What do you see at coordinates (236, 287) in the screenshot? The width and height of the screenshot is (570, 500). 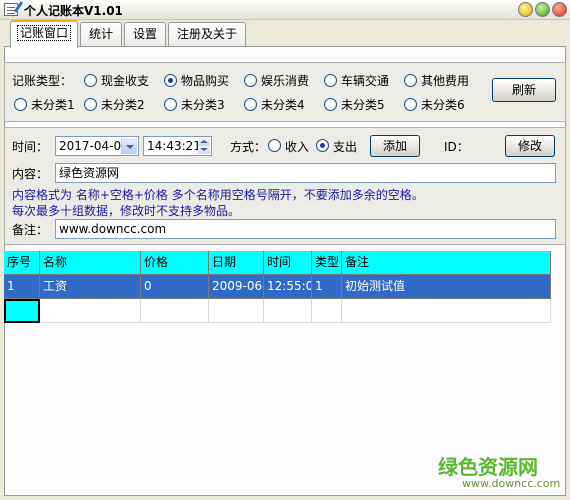 I see `table-row-cell-date: 2009-06-26` at bounding box center [236, 287].